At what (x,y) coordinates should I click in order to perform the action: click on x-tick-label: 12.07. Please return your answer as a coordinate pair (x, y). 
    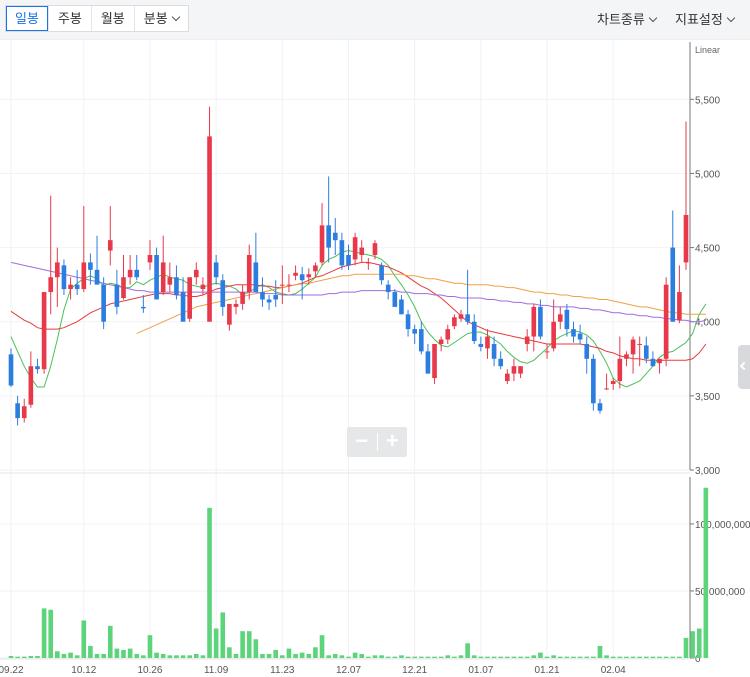
    Looking at the image, I should click on (348, 670).